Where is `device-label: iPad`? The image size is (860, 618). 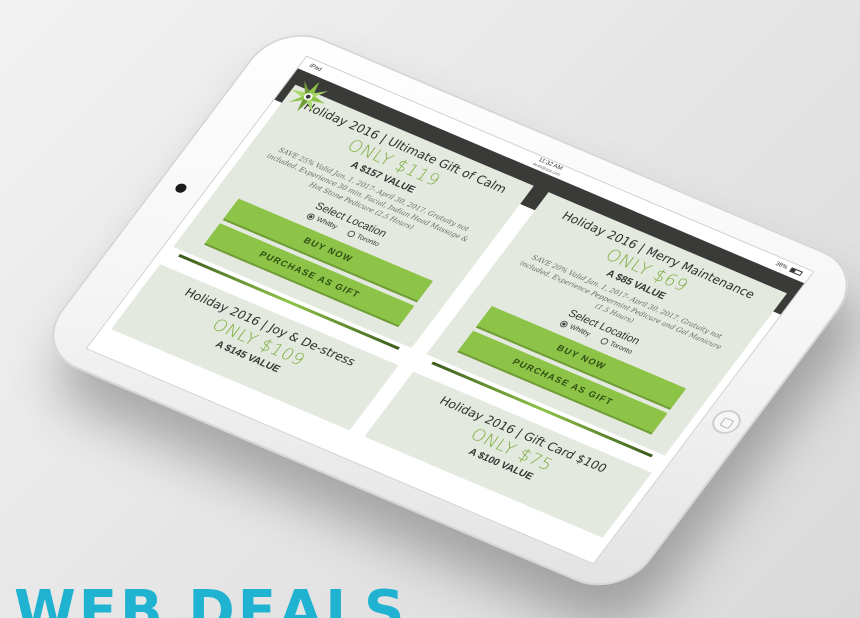
device-label: iPad is located at coordinates (315, 68).